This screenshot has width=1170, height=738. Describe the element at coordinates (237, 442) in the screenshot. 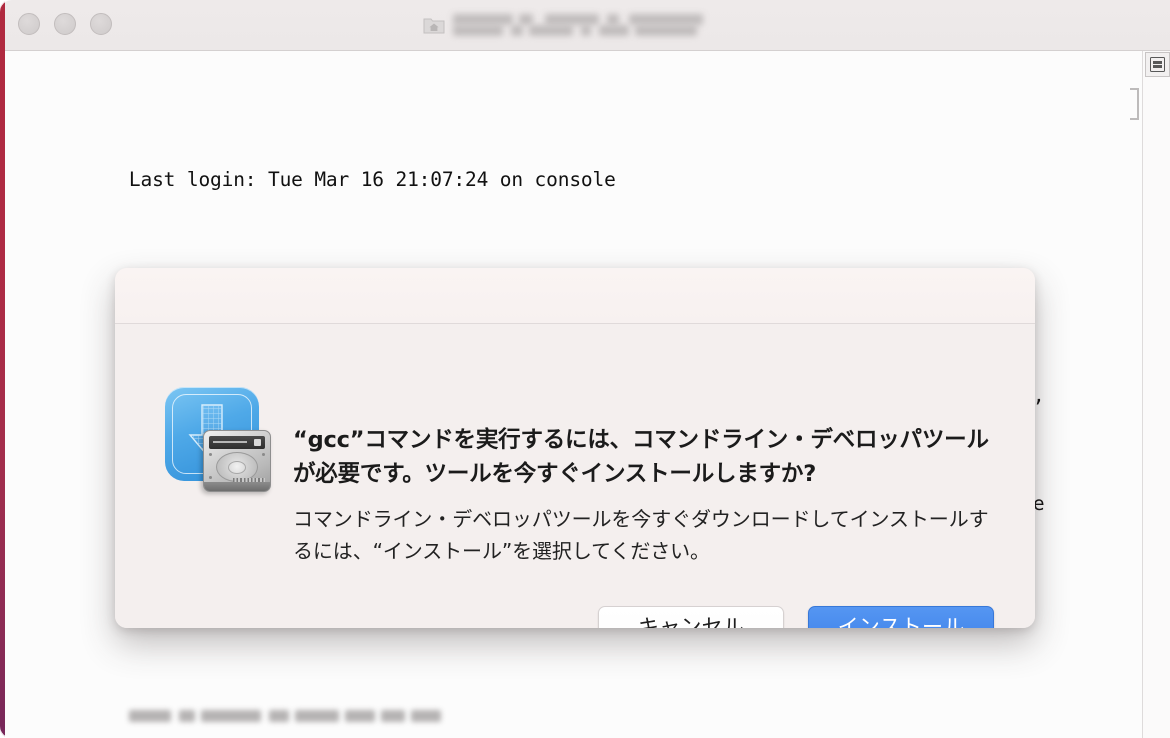

I see `hard-disk-label` at that location.